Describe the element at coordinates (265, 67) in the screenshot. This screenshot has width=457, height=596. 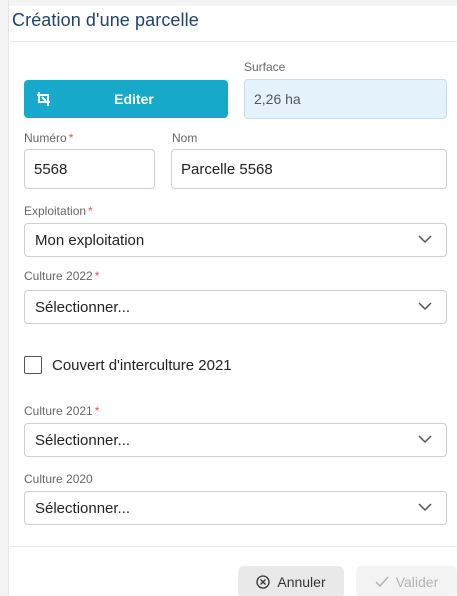
I see `surface-label: Surface` at that location.